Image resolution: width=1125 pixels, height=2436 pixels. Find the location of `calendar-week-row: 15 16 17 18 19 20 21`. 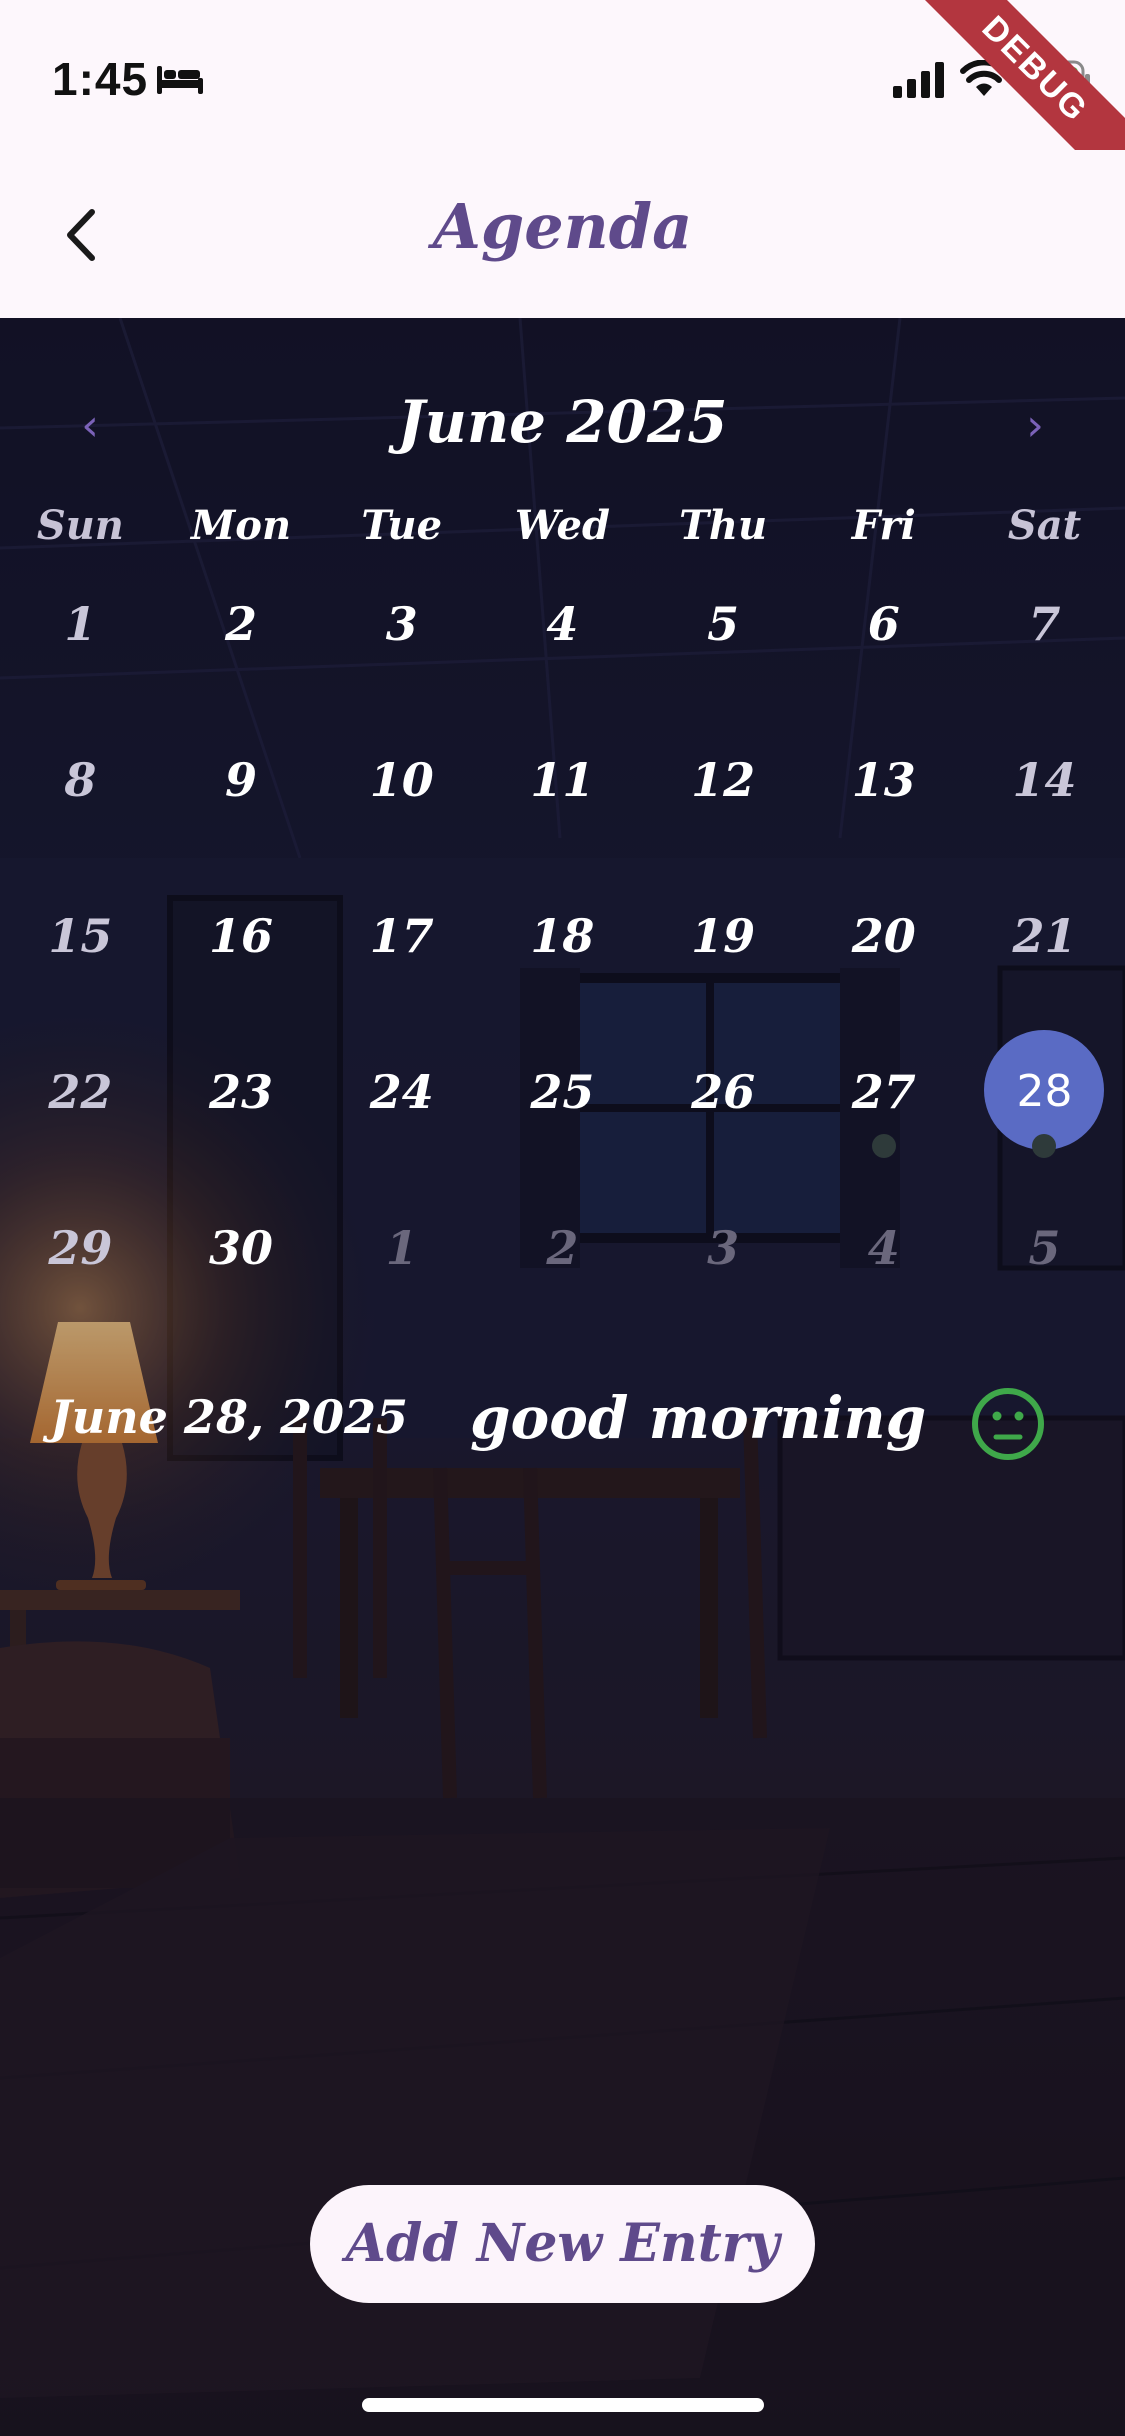

calendar-week-row: 15 16 17 18 19 20 21 is located at coordinates (562, 968).